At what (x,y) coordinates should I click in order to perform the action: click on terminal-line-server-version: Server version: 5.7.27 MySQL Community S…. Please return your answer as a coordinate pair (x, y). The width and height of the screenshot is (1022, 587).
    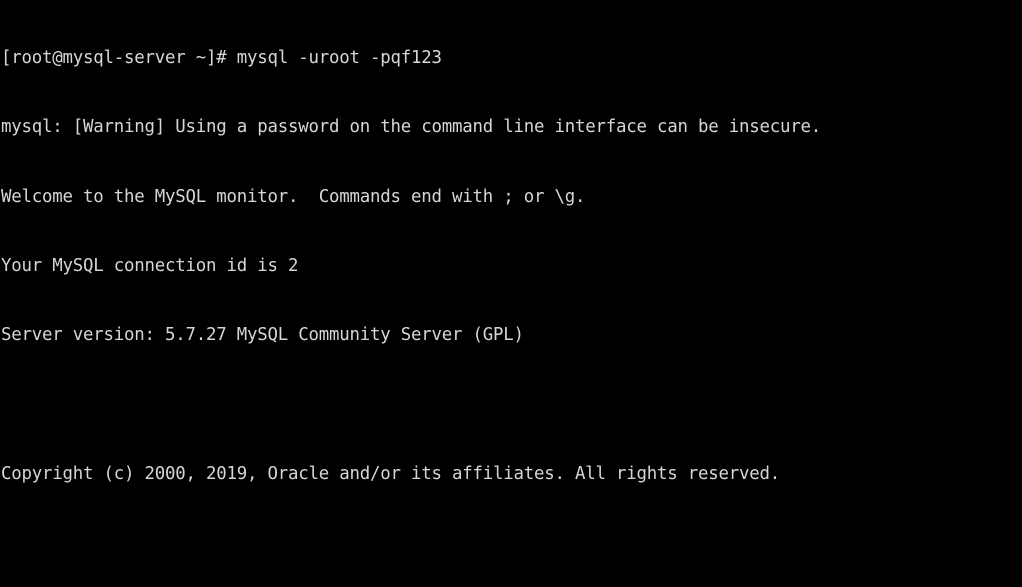
    Looking at the image, I should click on (262, 335).